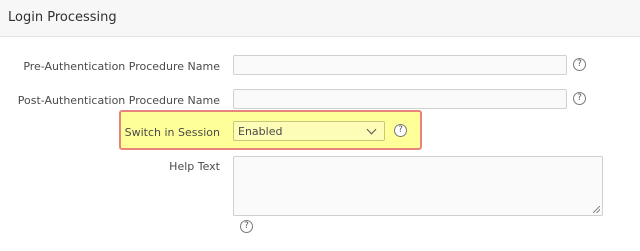 Image resolution: width=640 pixels, height=251 pixels. What do you see at coordinates (260, 131) in the screenshot?
I see `select-value: Enabled` at bounding box center [260, 131].